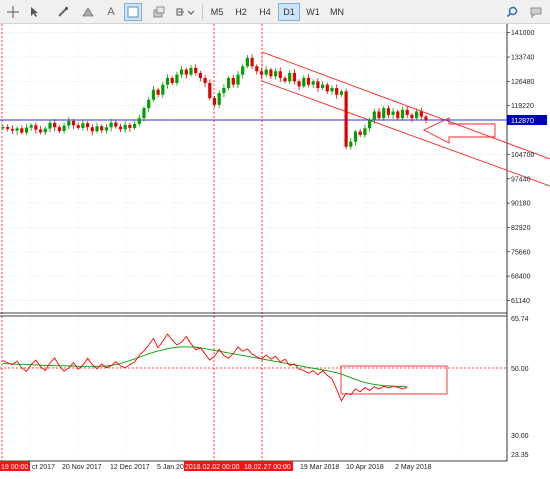 Image resolution: width=550 pixels, height=479 pixels. What do you see at coordinates (185, 12) in the screenshot?
I see `objects-menu-icon` at bounding box center [185, 12].